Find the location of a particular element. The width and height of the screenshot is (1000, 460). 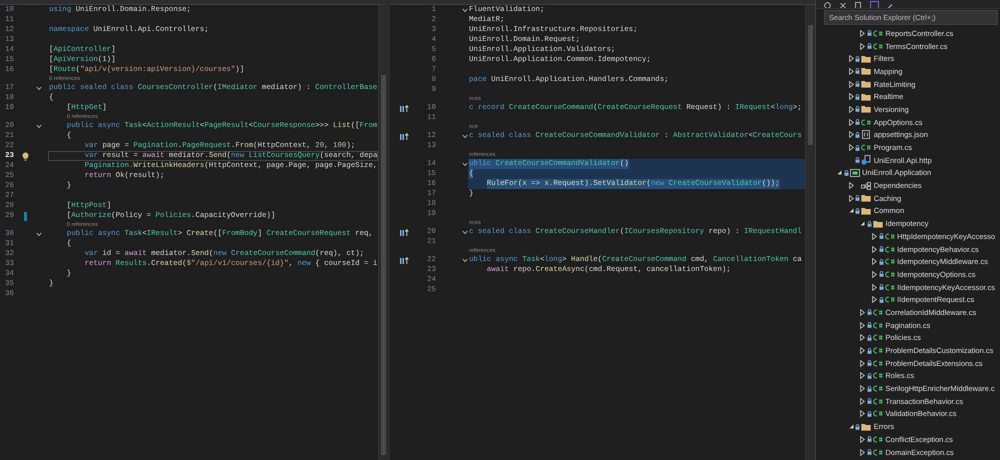

change-marker is located at coordinates (25, 216).